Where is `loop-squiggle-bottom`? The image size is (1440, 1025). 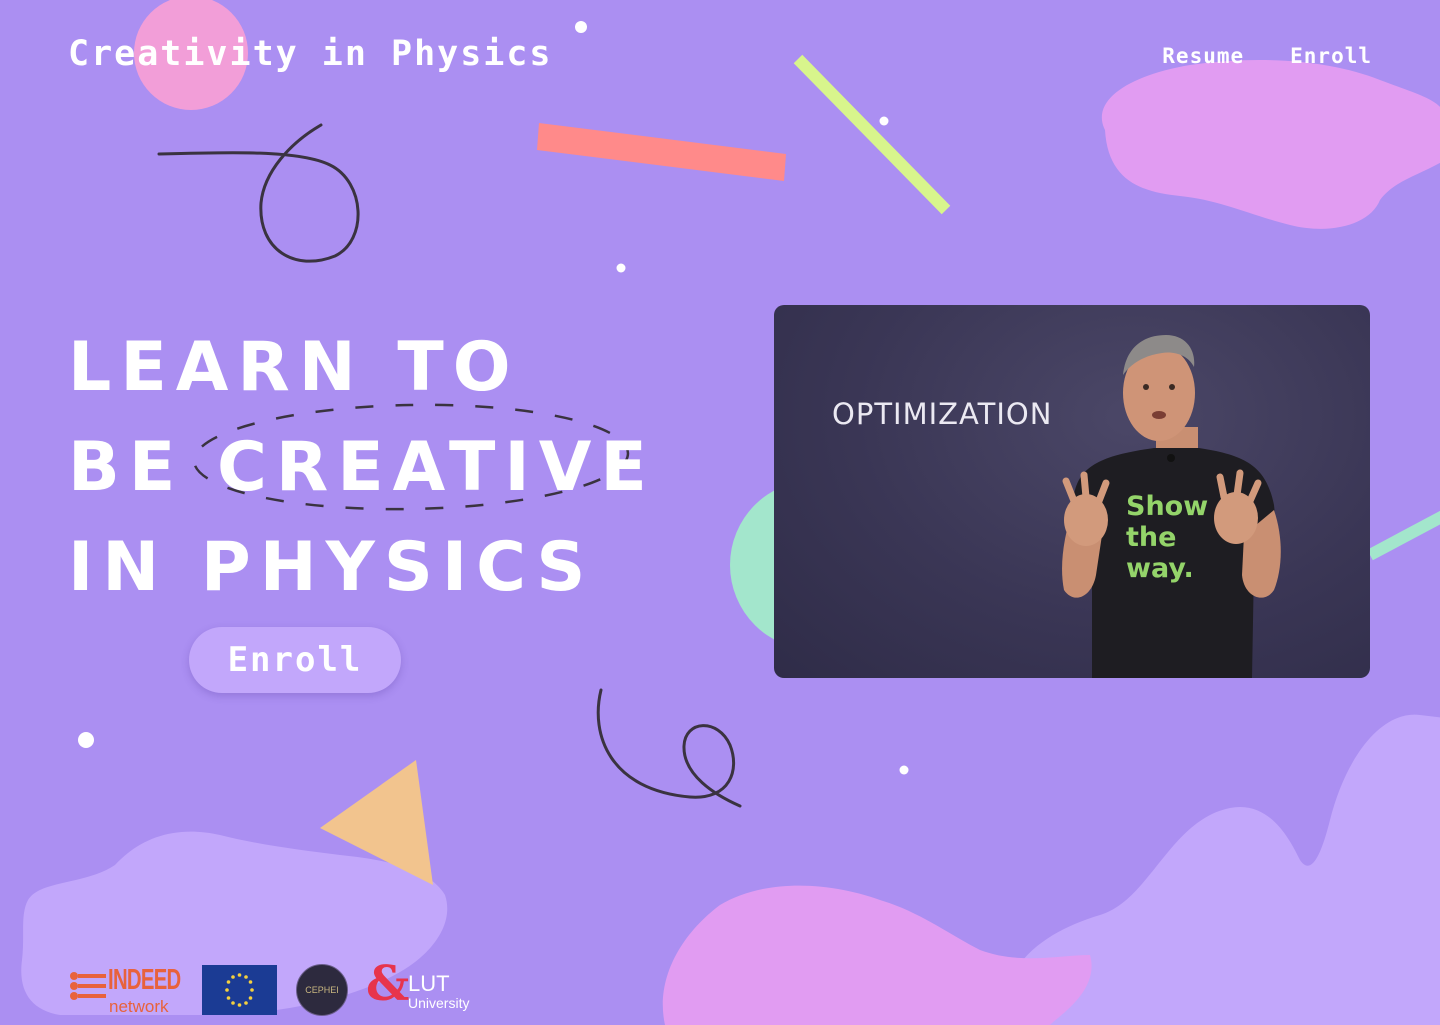 loop-squiggle-bottom is located at coordinates (669, 748).